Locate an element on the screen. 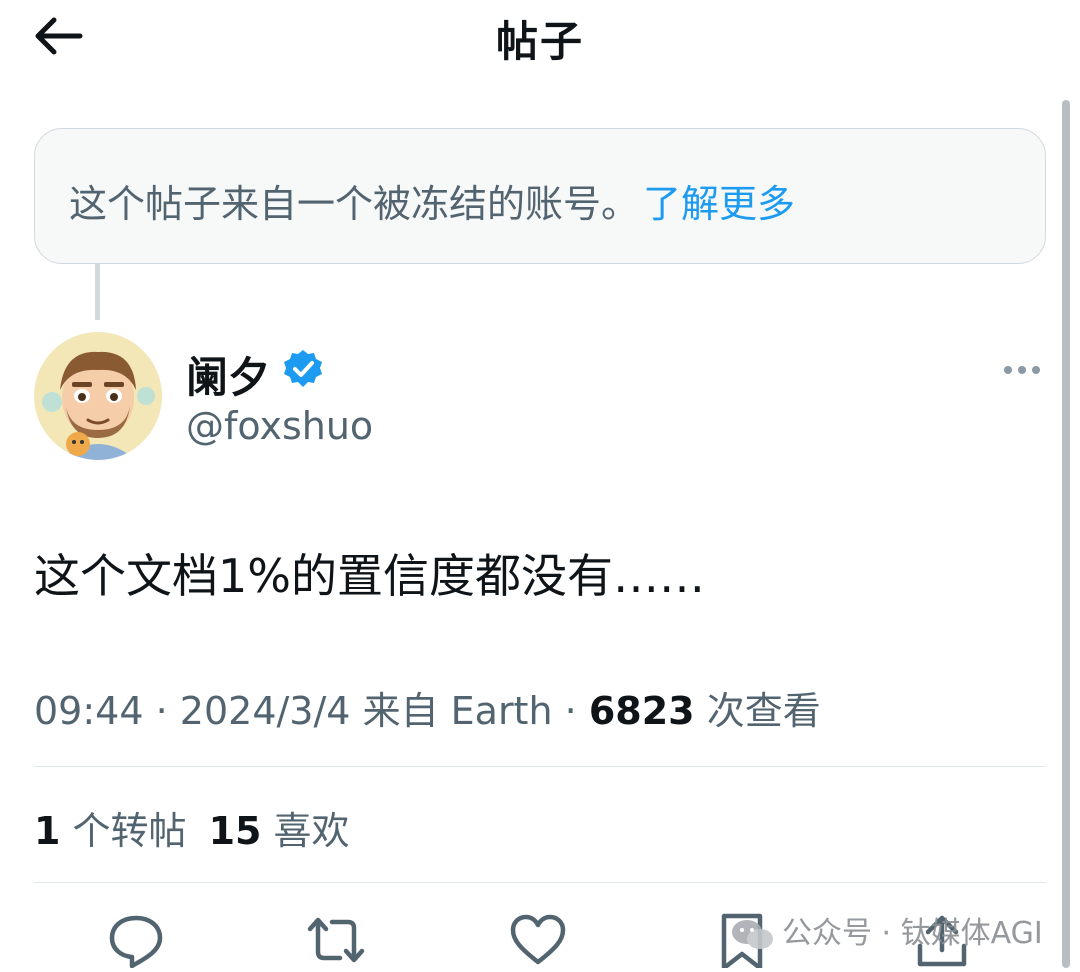 The height and width of the screenshot is (972, 1080). like-button is located at coordinates (538, 940).